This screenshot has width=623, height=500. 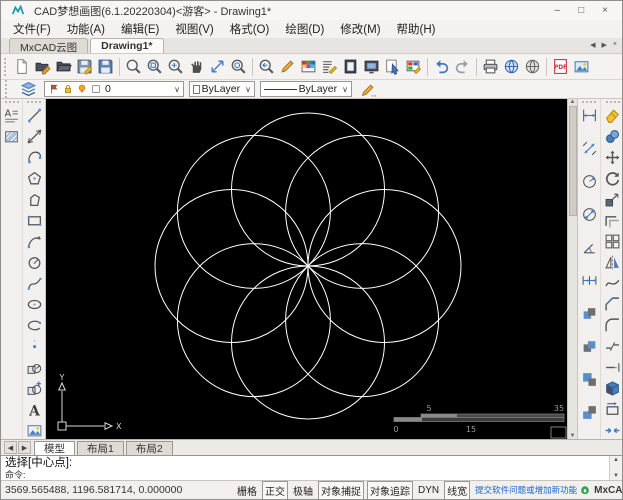 I want to click on match-properties-icon, so click(x=368, y=89).